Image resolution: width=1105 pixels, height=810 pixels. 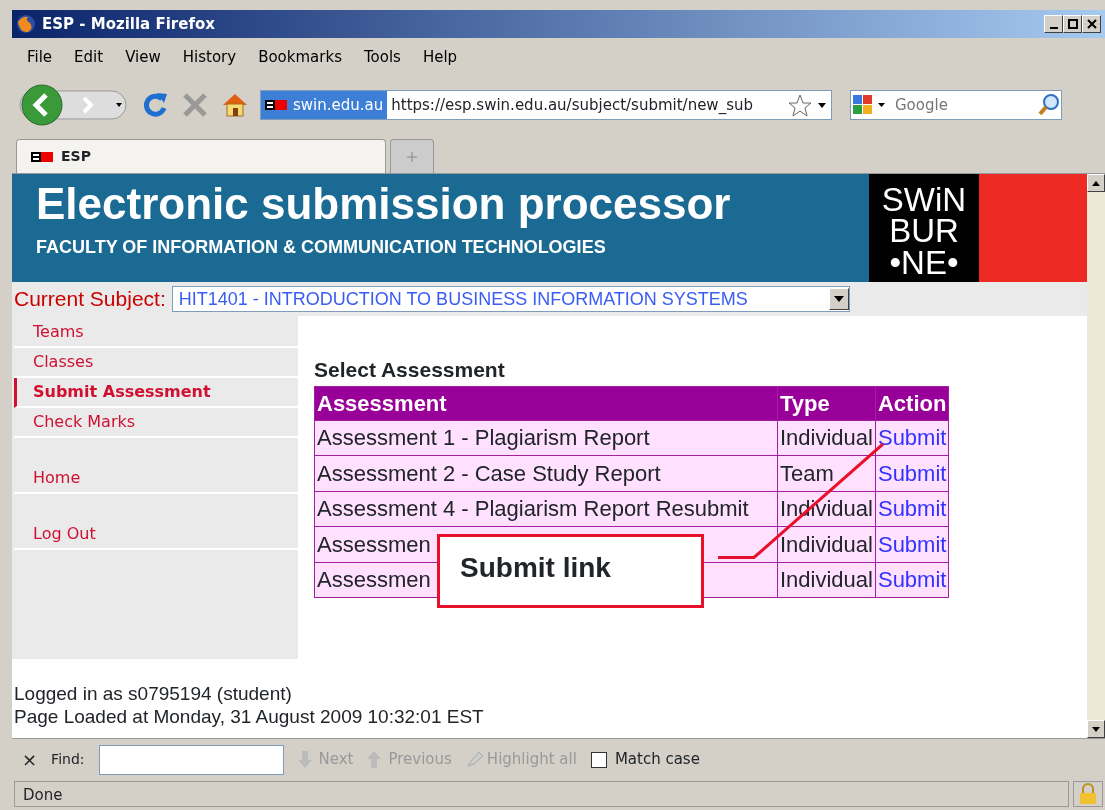 I want to click on table-cell: Assessment 1 - Plagiarism Report, so click(x=546, y=438).